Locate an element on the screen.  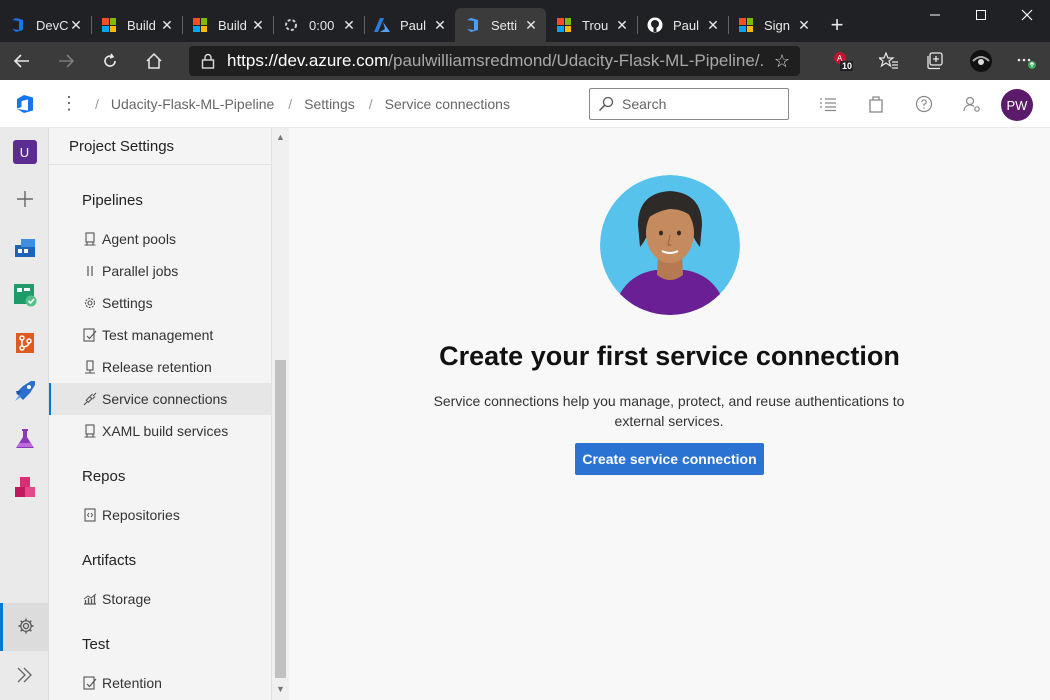
tab-title: 0:00 is located at coordinates (322, 25).